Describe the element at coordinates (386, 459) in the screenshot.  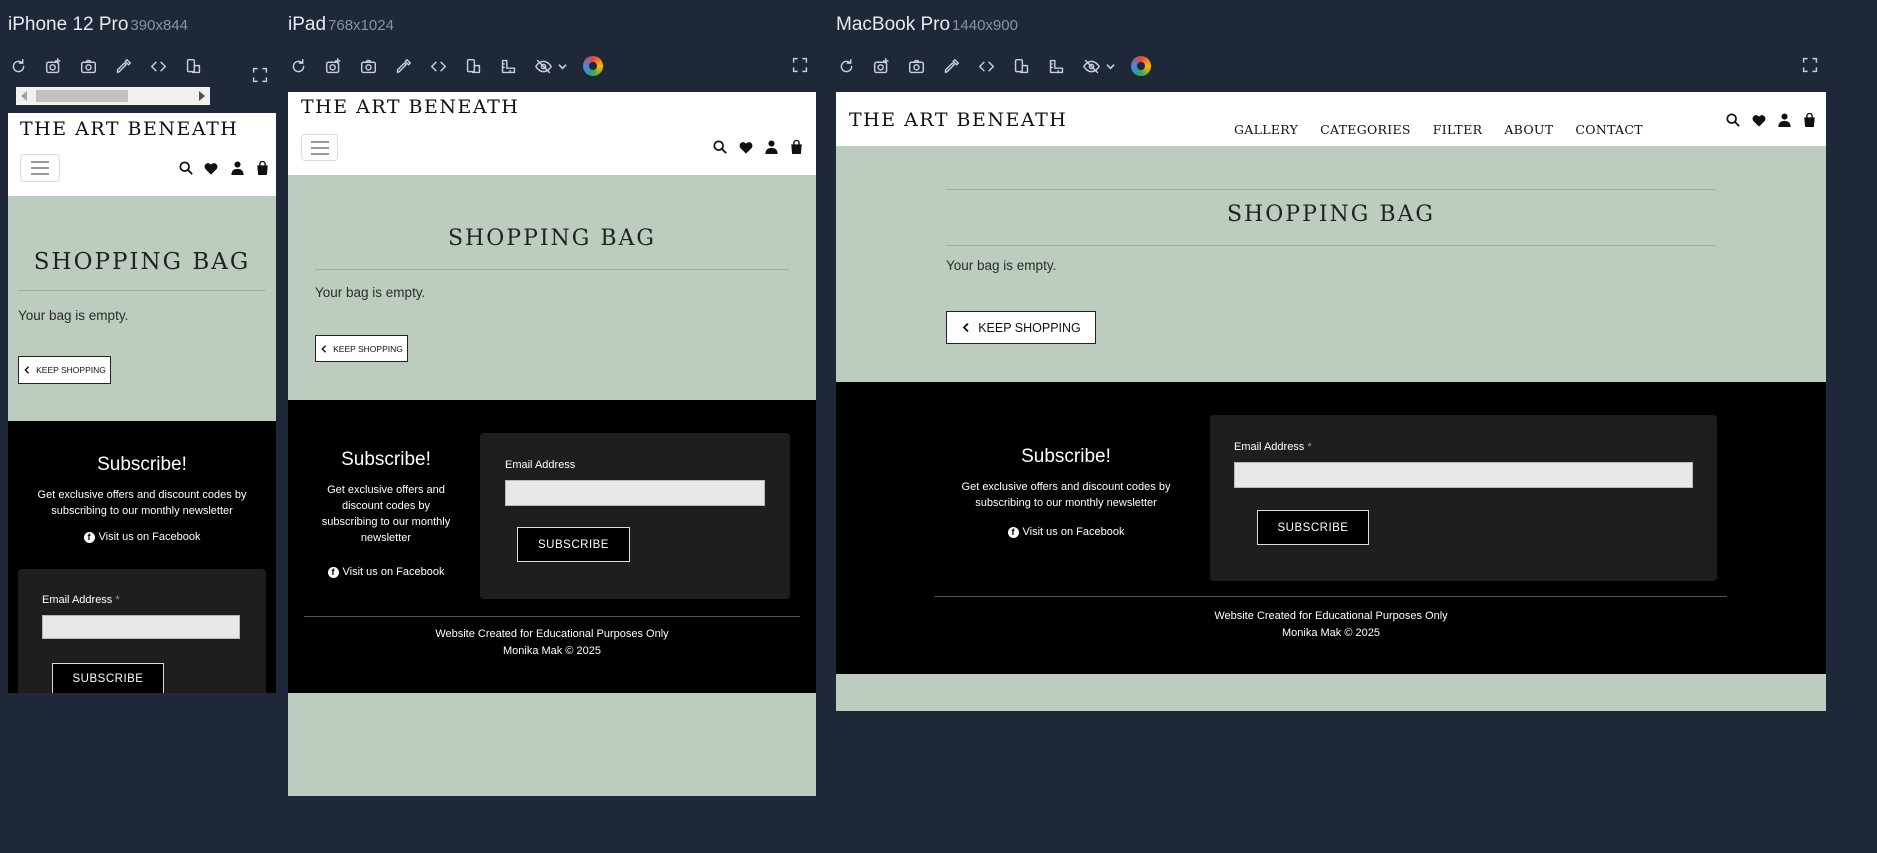
I see `subscribe-title: Subscribe!` at that location.